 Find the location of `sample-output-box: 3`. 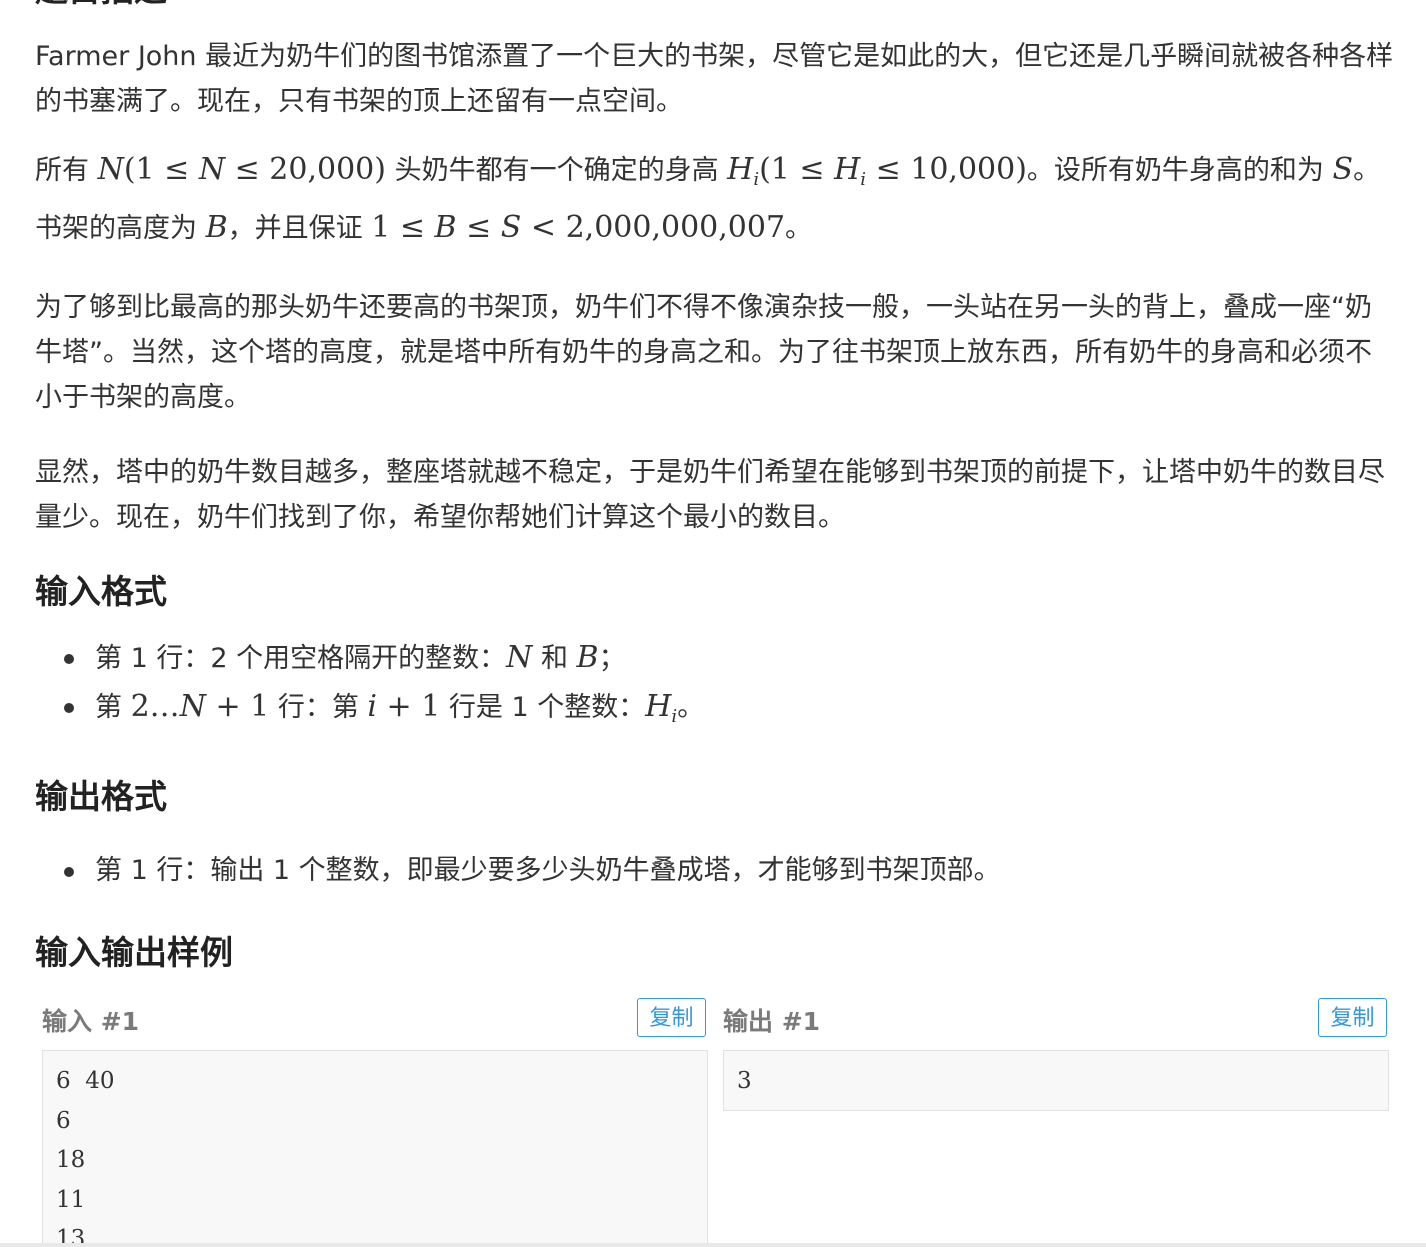

sample-output-box: 3 is located at coordinates (1056, 1080).